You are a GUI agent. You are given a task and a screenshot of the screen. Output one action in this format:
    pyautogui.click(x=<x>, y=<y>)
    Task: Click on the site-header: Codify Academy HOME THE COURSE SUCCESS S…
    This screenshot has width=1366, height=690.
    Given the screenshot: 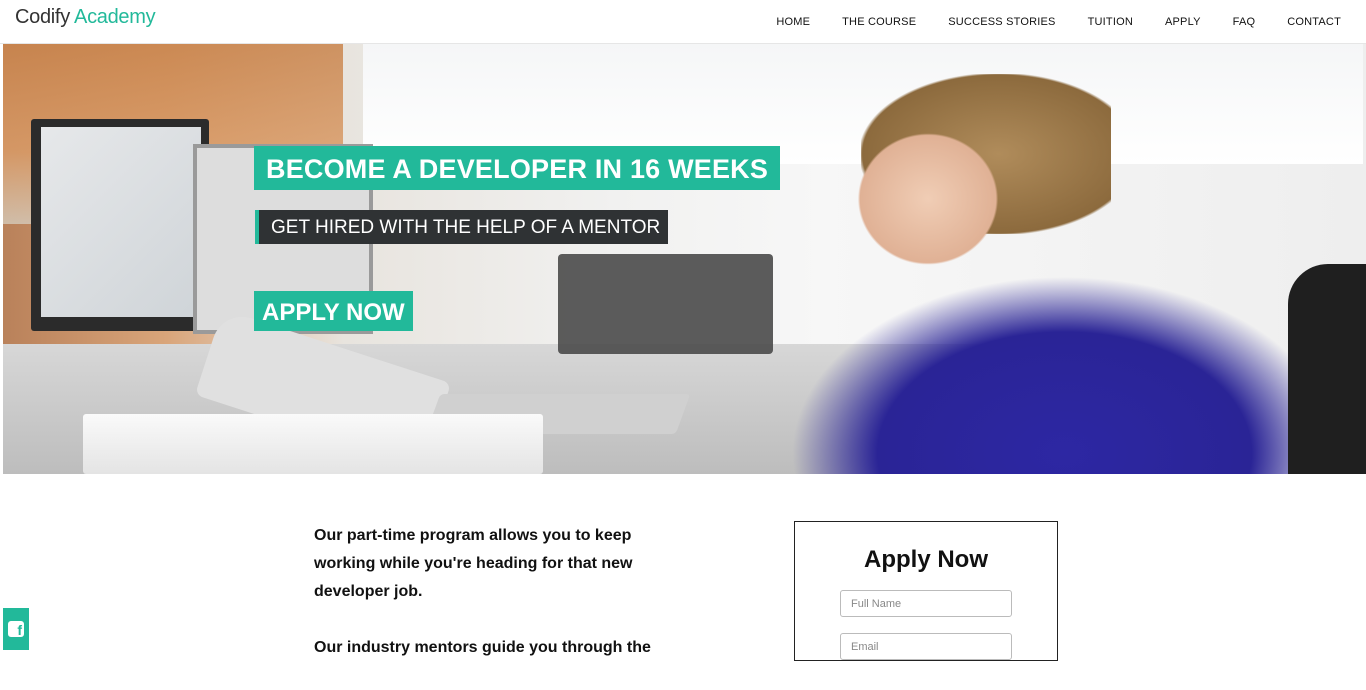 What is the action you would take?
    pyautogui.click(x=683, y=22)
    